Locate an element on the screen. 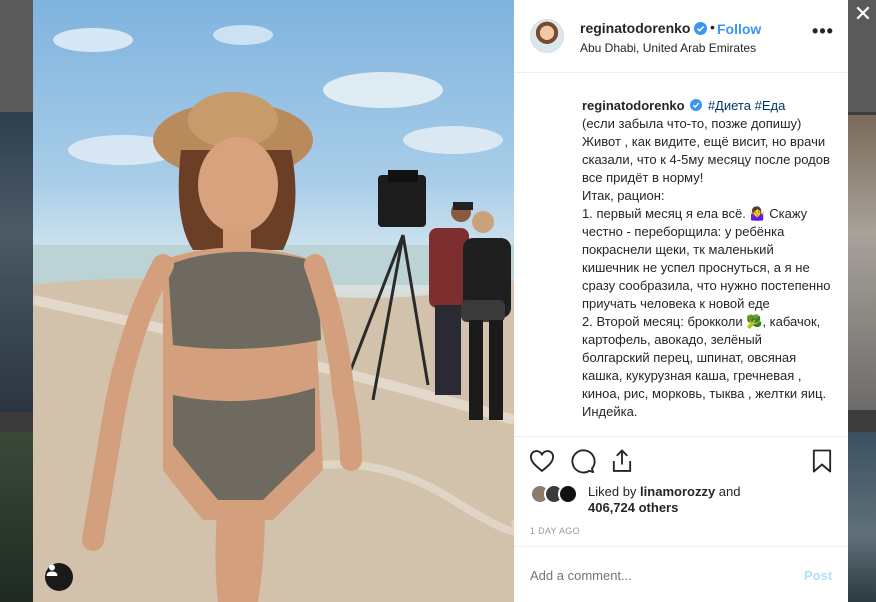  caption-username: reginatodorenko is located at coordinates (633, 105).